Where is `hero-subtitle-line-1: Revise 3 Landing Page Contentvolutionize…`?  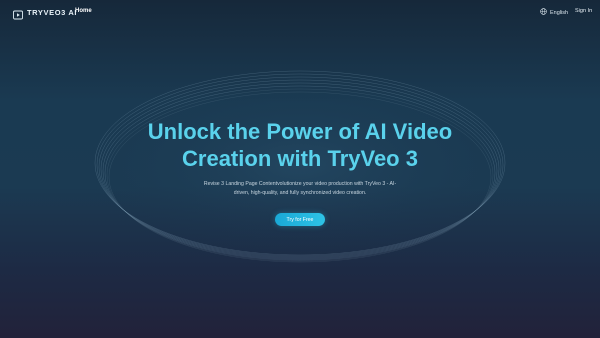 hero-subtitle-line-1: Revise 3 Landing Page Contentvolutionize… is located at coordinates (300, 184).